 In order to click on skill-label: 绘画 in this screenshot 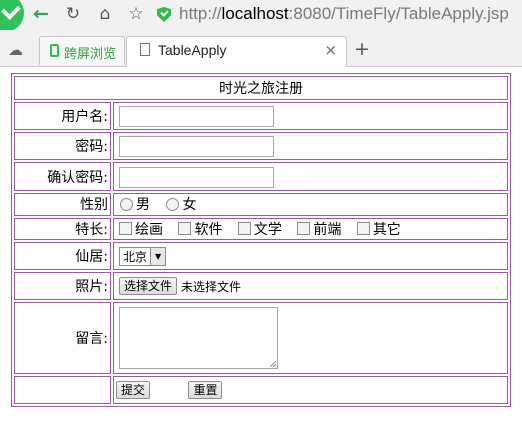, I will do `click(149, 229)`.